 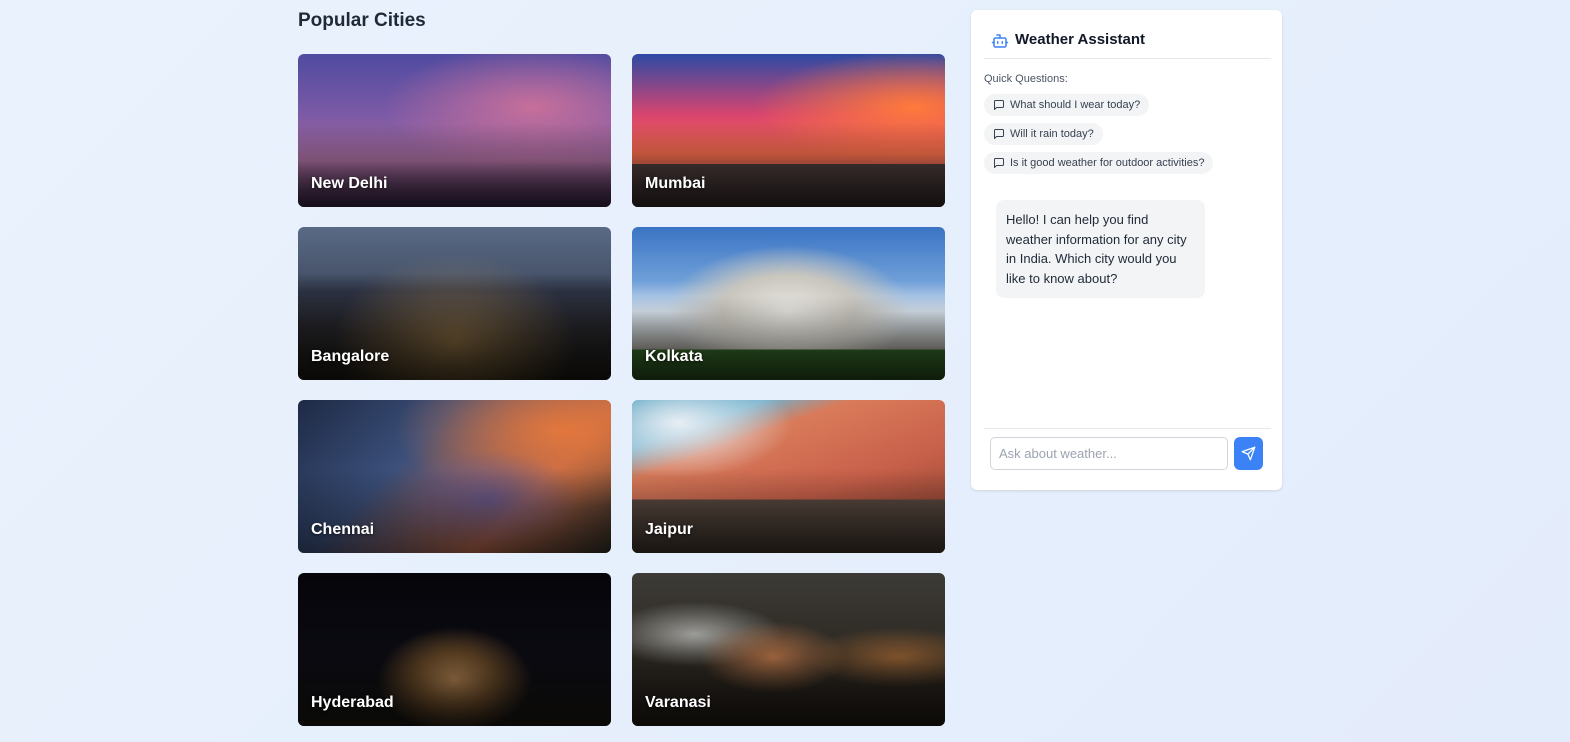 I want to click on city-card-varanasi: Varanasi, so click(x=788, y=649).